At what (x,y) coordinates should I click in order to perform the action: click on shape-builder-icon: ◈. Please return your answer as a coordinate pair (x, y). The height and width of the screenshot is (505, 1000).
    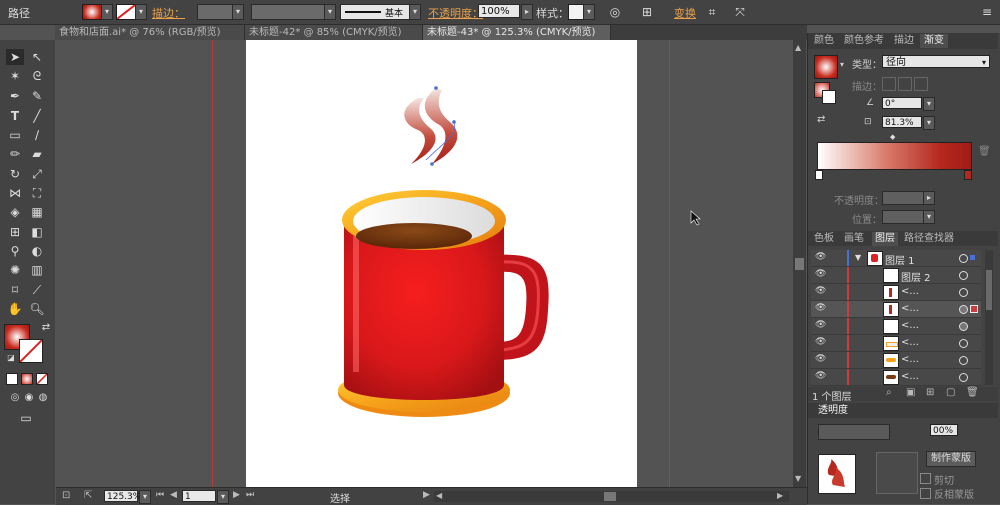
    Looking at the image, I should click on (15, 212).